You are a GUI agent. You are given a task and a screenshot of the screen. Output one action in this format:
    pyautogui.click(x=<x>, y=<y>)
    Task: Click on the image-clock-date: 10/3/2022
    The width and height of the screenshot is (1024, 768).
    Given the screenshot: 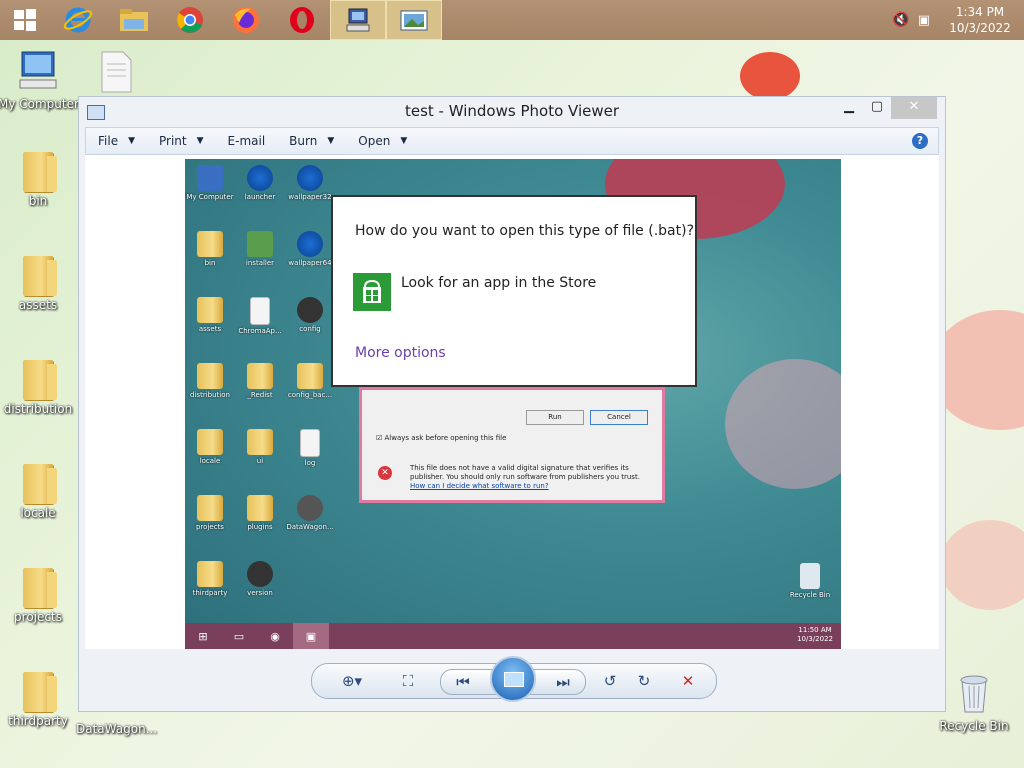 What is the action you would take?
    pyautogui.click(x=815, y=639)
    